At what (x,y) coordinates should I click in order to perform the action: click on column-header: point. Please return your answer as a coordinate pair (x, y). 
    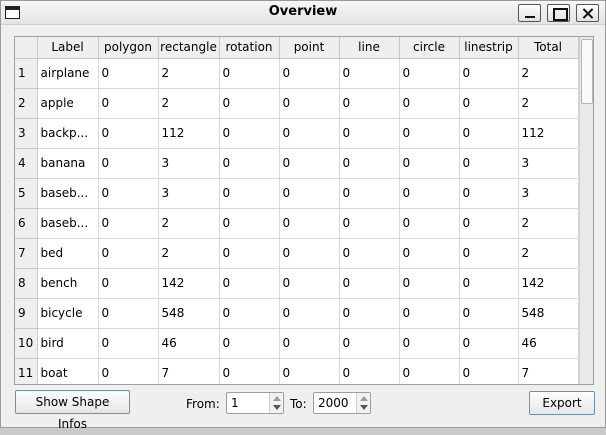
    Looking at the image, I should click on (309, 48).